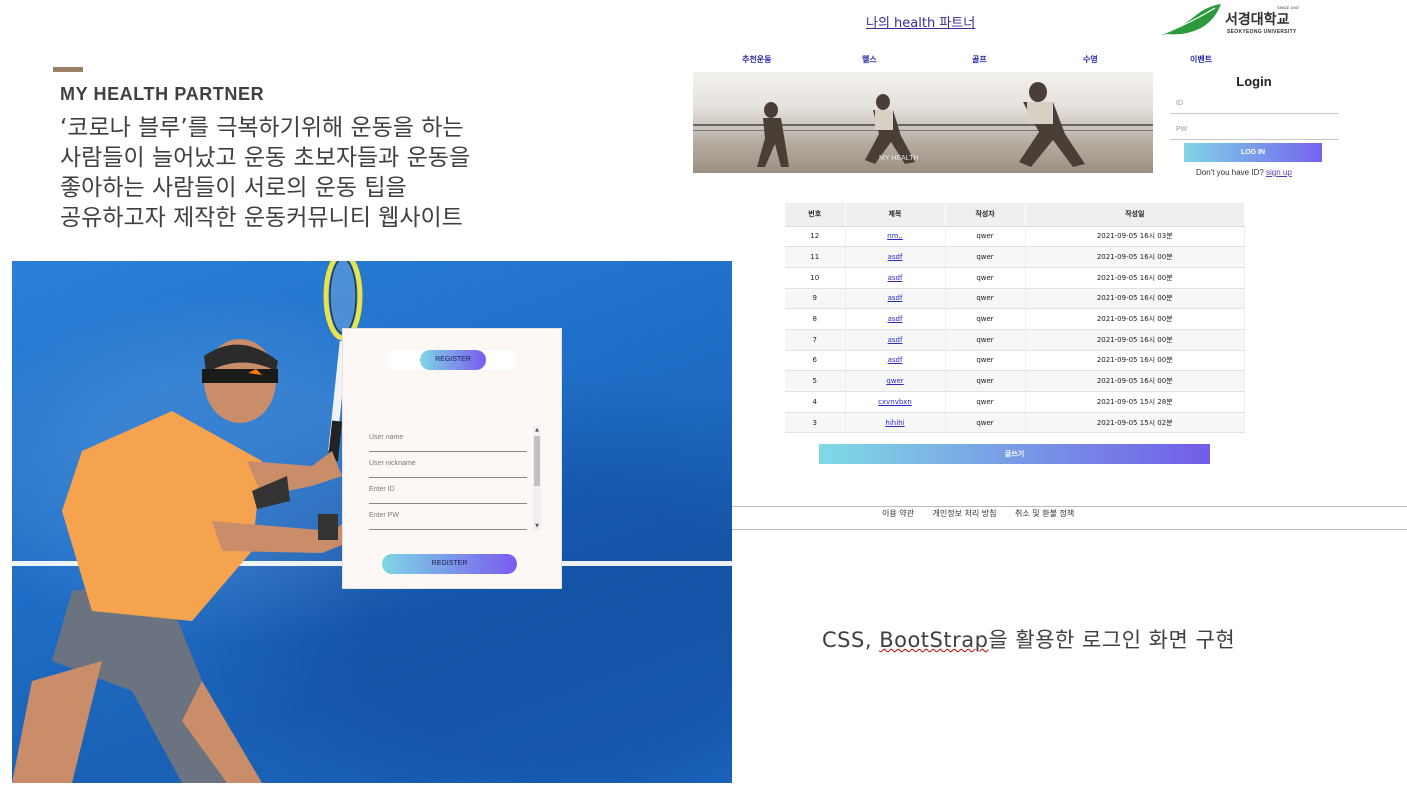  Describe the element at coordinates (815, 423) in the screenshot. I see `post-number: 3` at that location.